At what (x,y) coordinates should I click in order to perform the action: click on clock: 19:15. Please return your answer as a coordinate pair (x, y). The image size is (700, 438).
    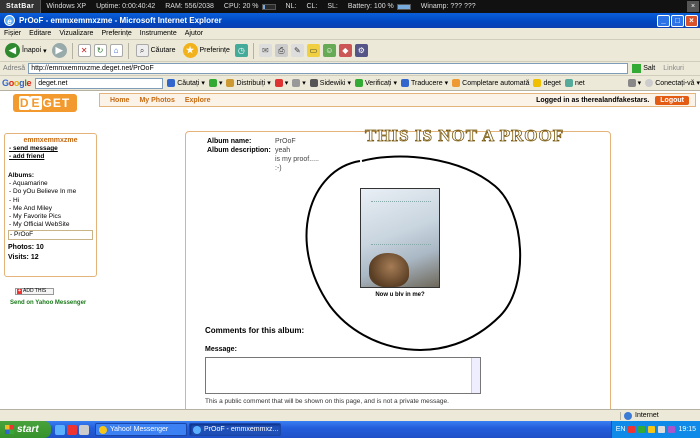
    Looking at the image, I should click on (687, 429).